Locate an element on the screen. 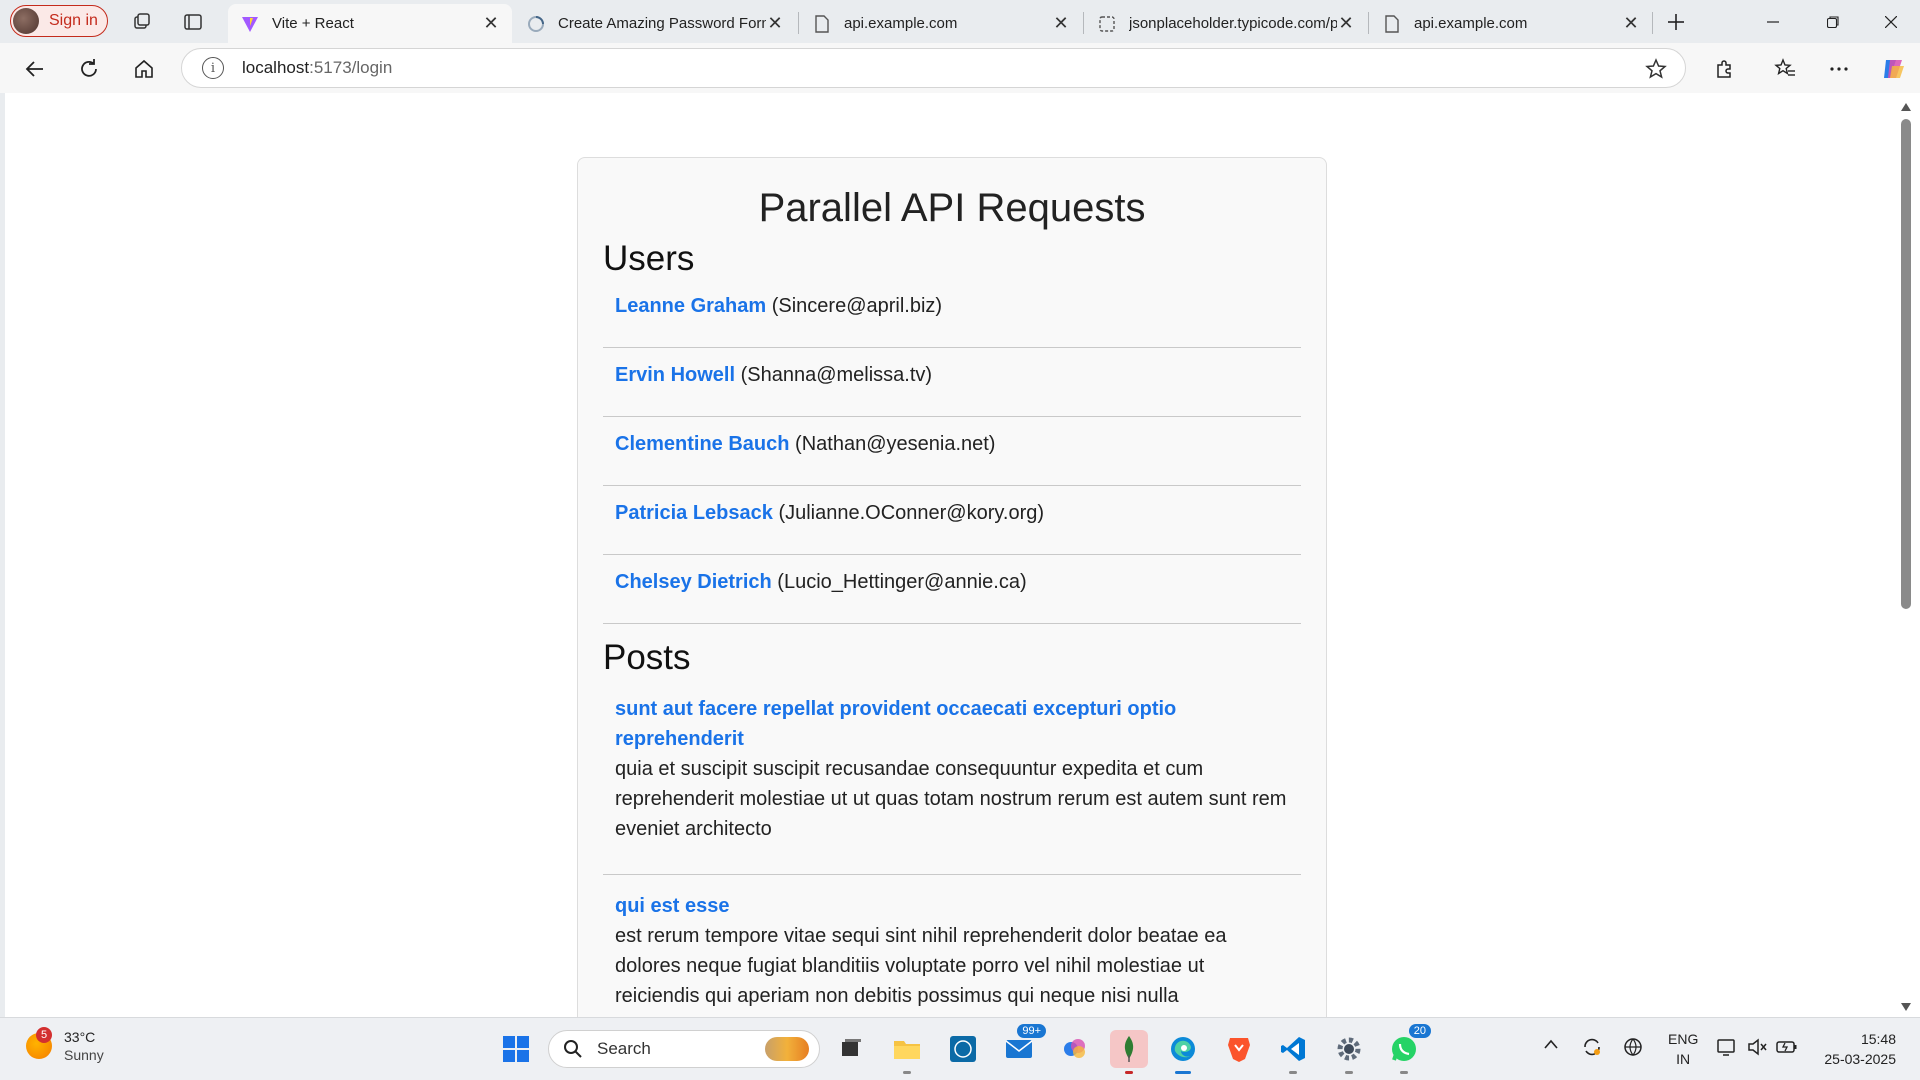 This screenshot has width=1920, height=1080. user-name-link: Chelsey Dietrich is located at coordinates (693, 582).